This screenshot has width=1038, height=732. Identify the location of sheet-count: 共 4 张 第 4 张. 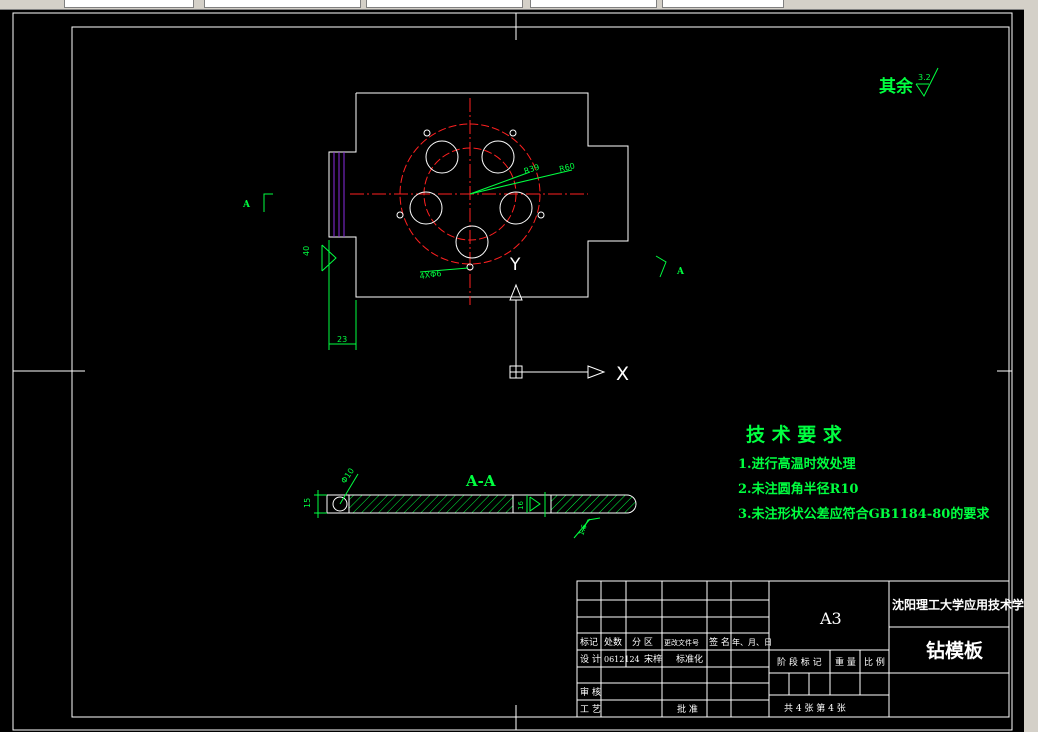
(815, 708).